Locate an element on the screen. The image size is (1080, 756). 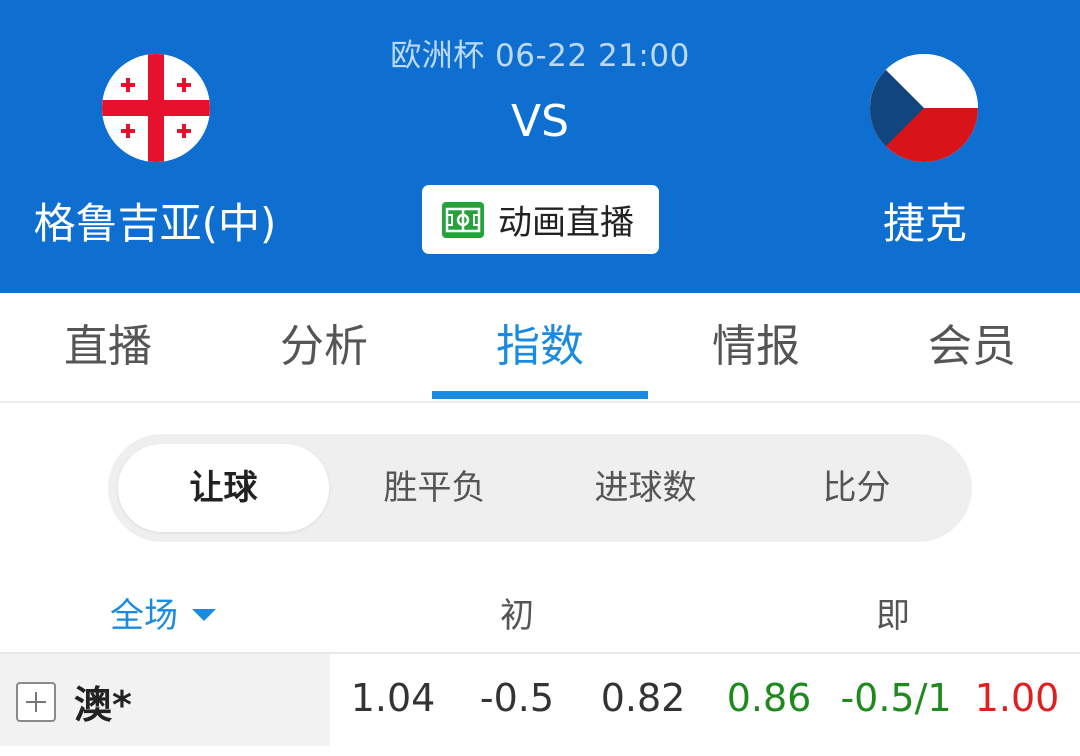
pitch-icon is located at coordinates (463, 219).